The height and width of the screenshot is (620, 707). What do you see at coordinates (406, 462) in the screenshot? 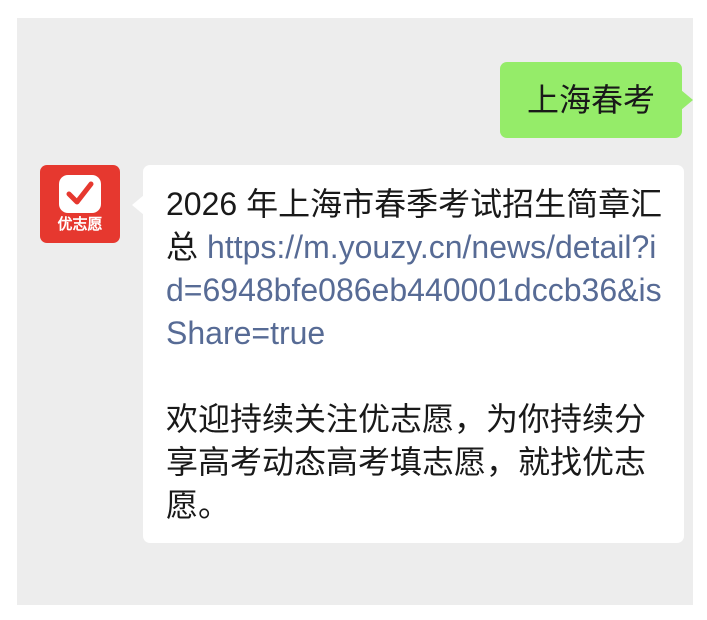
I see `message-footer-text: 欢迎持续关注优志愿，为你持续分享高考动态高考填志愿，就找优志愿。` at bounding box center [406, 462].